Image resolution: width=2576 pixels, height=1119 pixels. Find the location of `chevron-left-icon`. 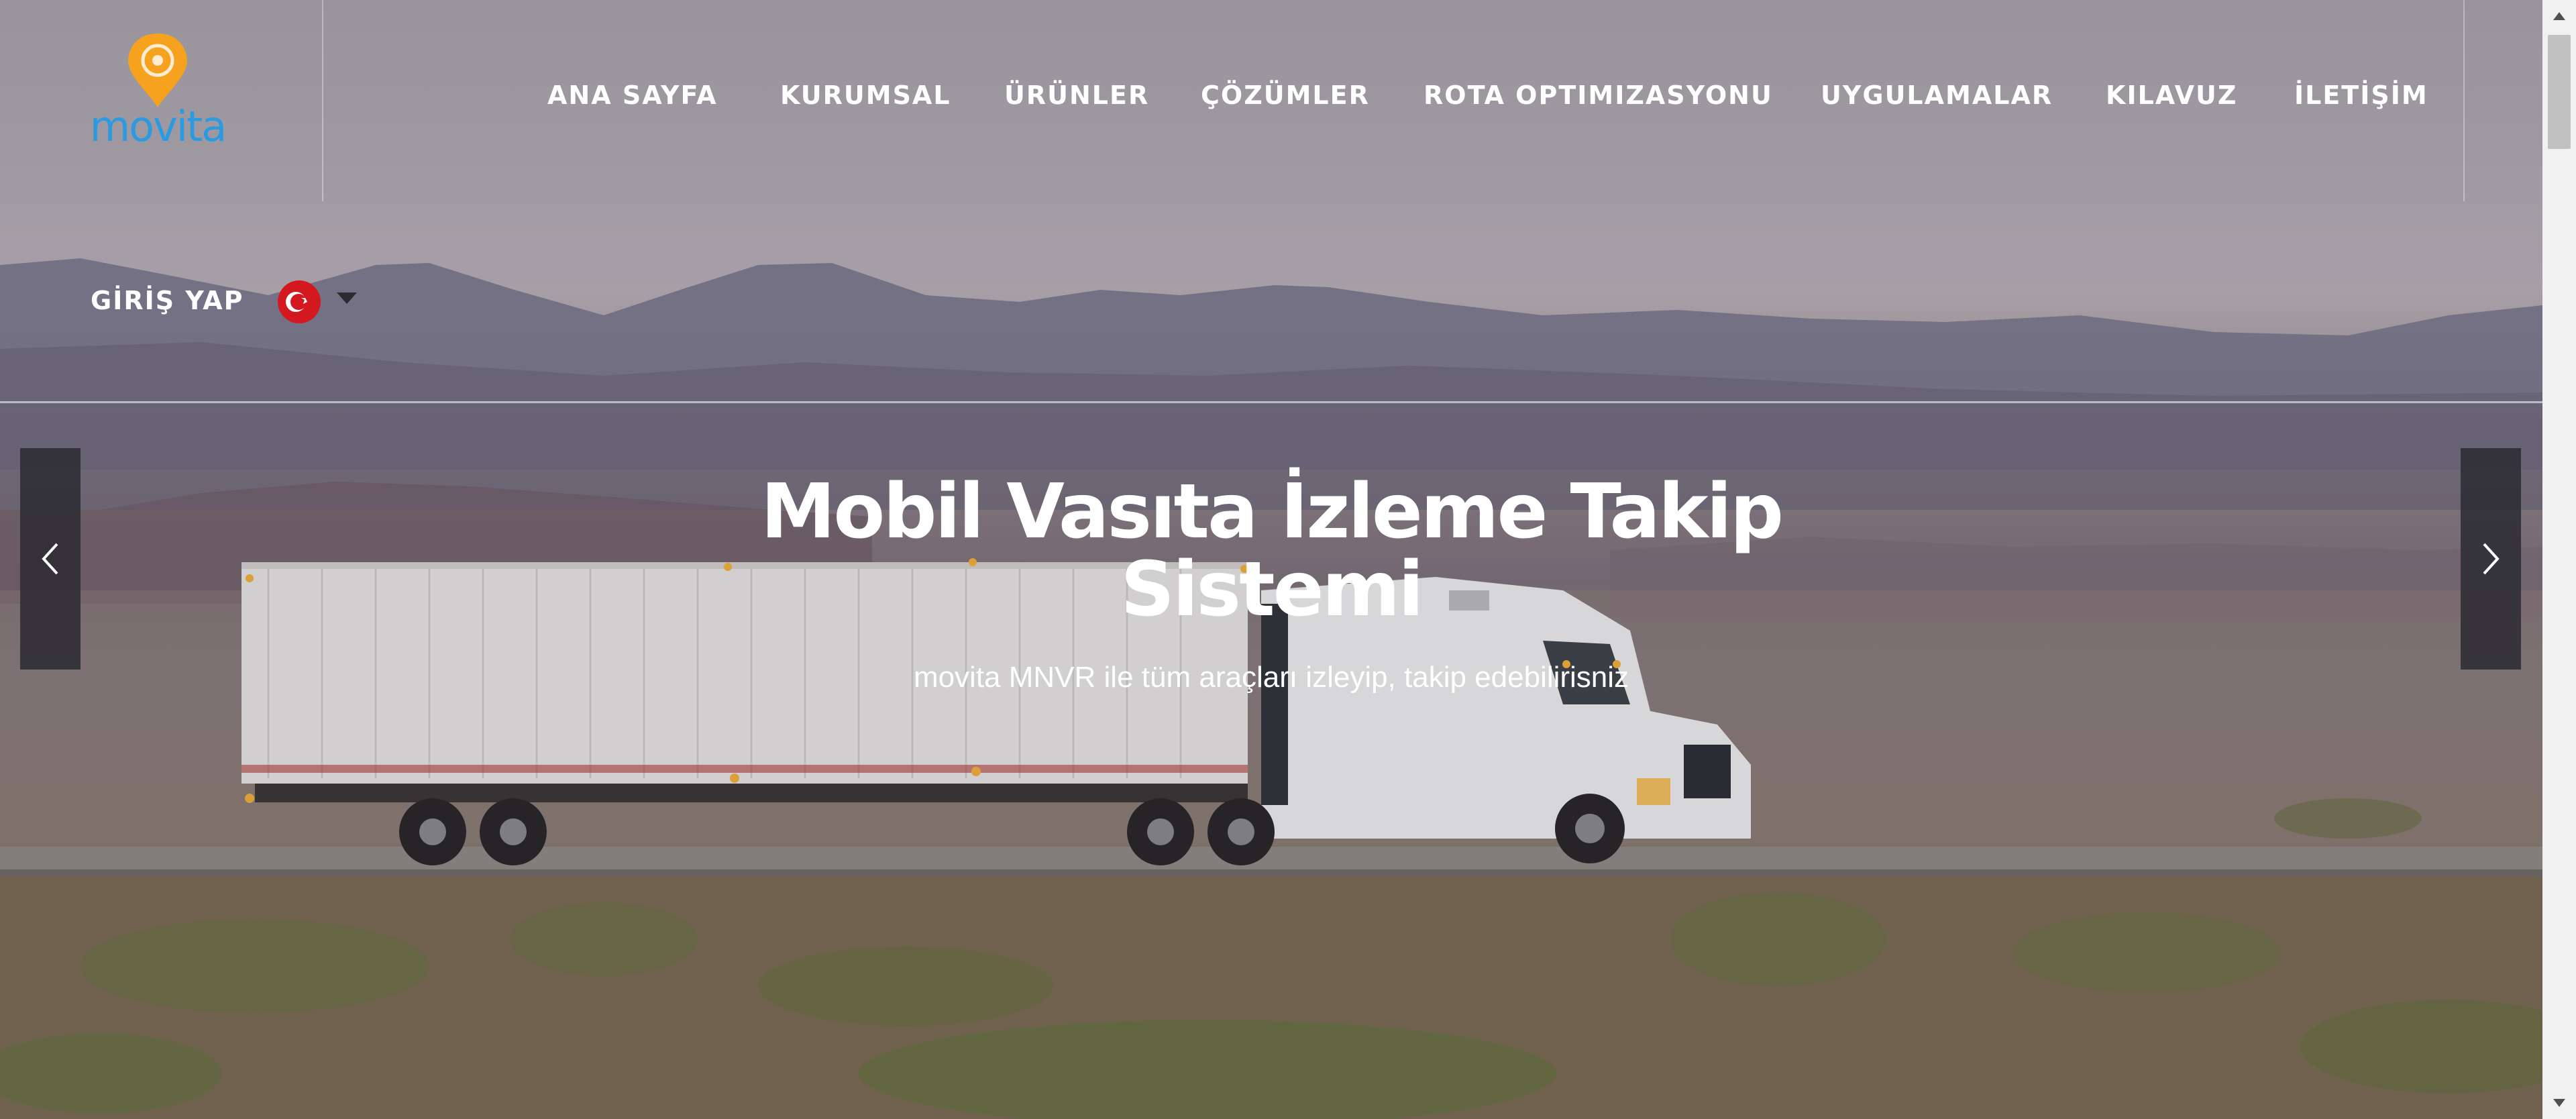

chevron-left-icon is located at coordinates (50, 559).